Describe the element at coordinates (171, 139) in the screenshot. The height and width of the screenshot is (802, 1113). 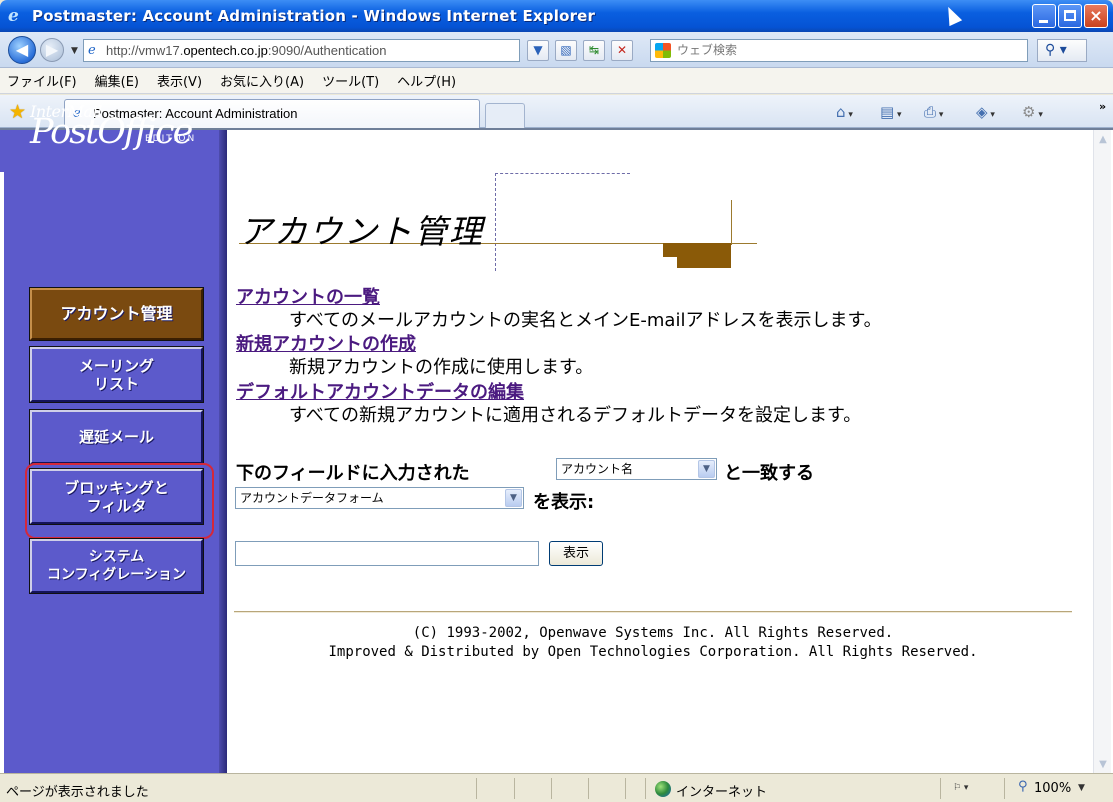
I see `logo-edition: EDITION` at that location.